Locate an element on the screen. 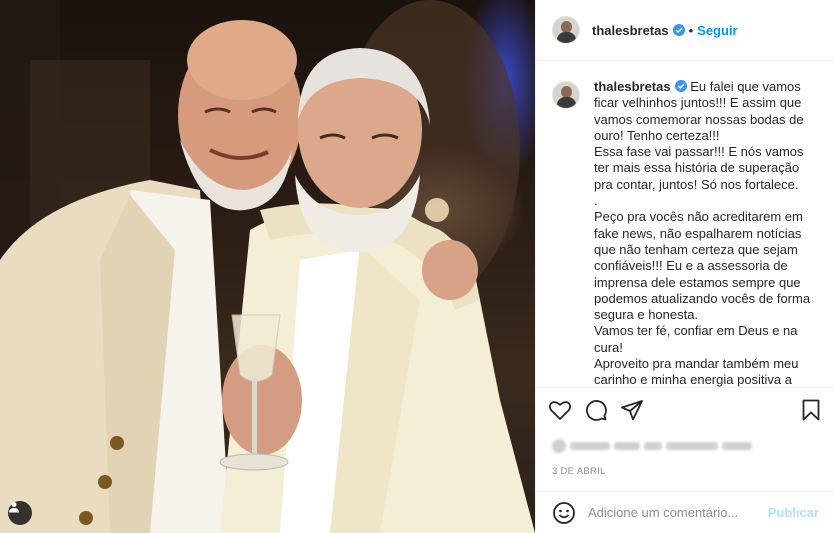  heart-icon is located at coordinates (560, 410).